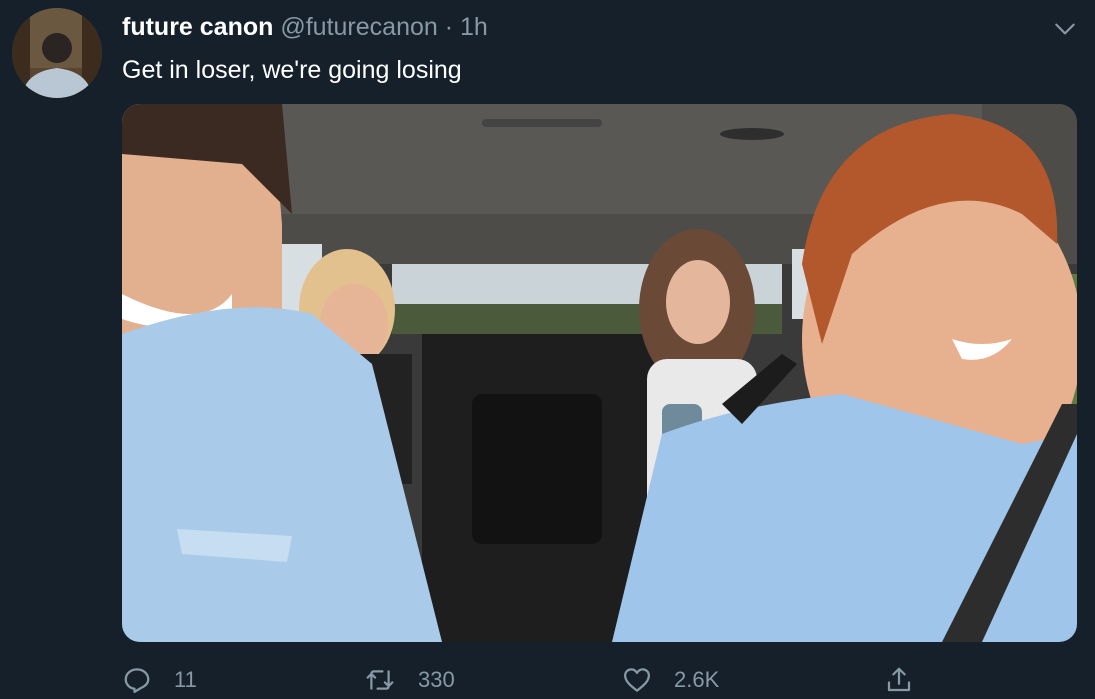 This screenshot has height=699, width=1095. Describe the element at coordinates (547, 679) in the screenshot. I see `tweet-actions: 11 330 2.6K` at that location.